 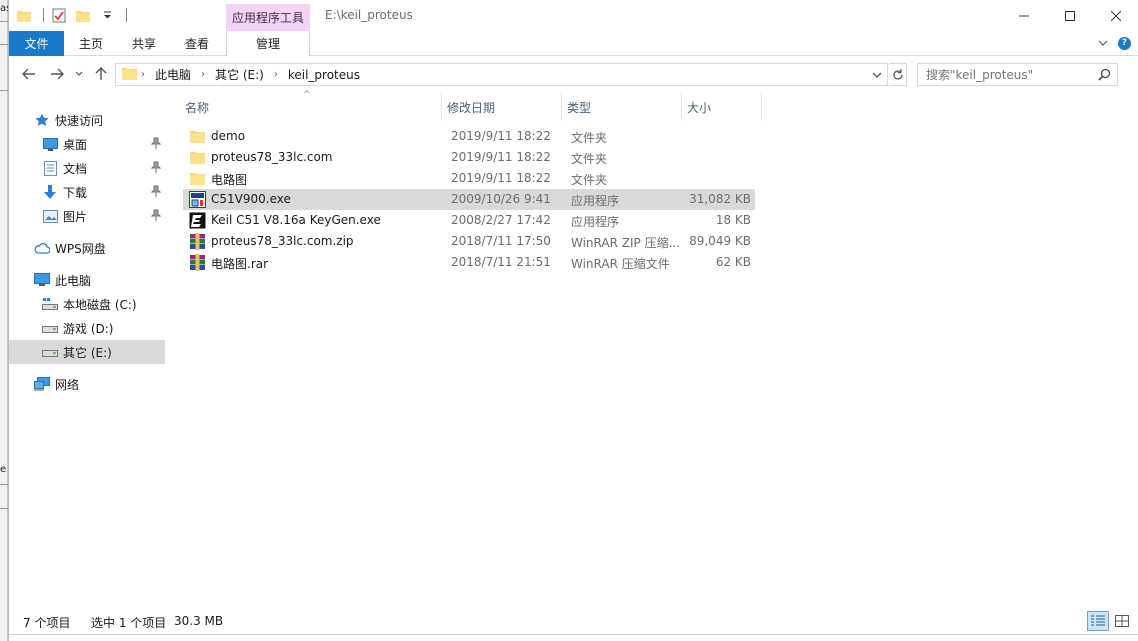 What do you see at coordinates (1124, 43) in the screenshot?
I see `help-icon: ?` at bounding box center [1124, 43].